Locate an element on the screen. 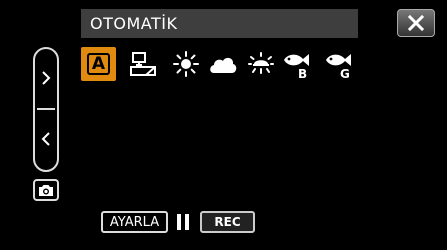 The image size is (447, 250). cloud-icon is located at coordinates (223, 65).